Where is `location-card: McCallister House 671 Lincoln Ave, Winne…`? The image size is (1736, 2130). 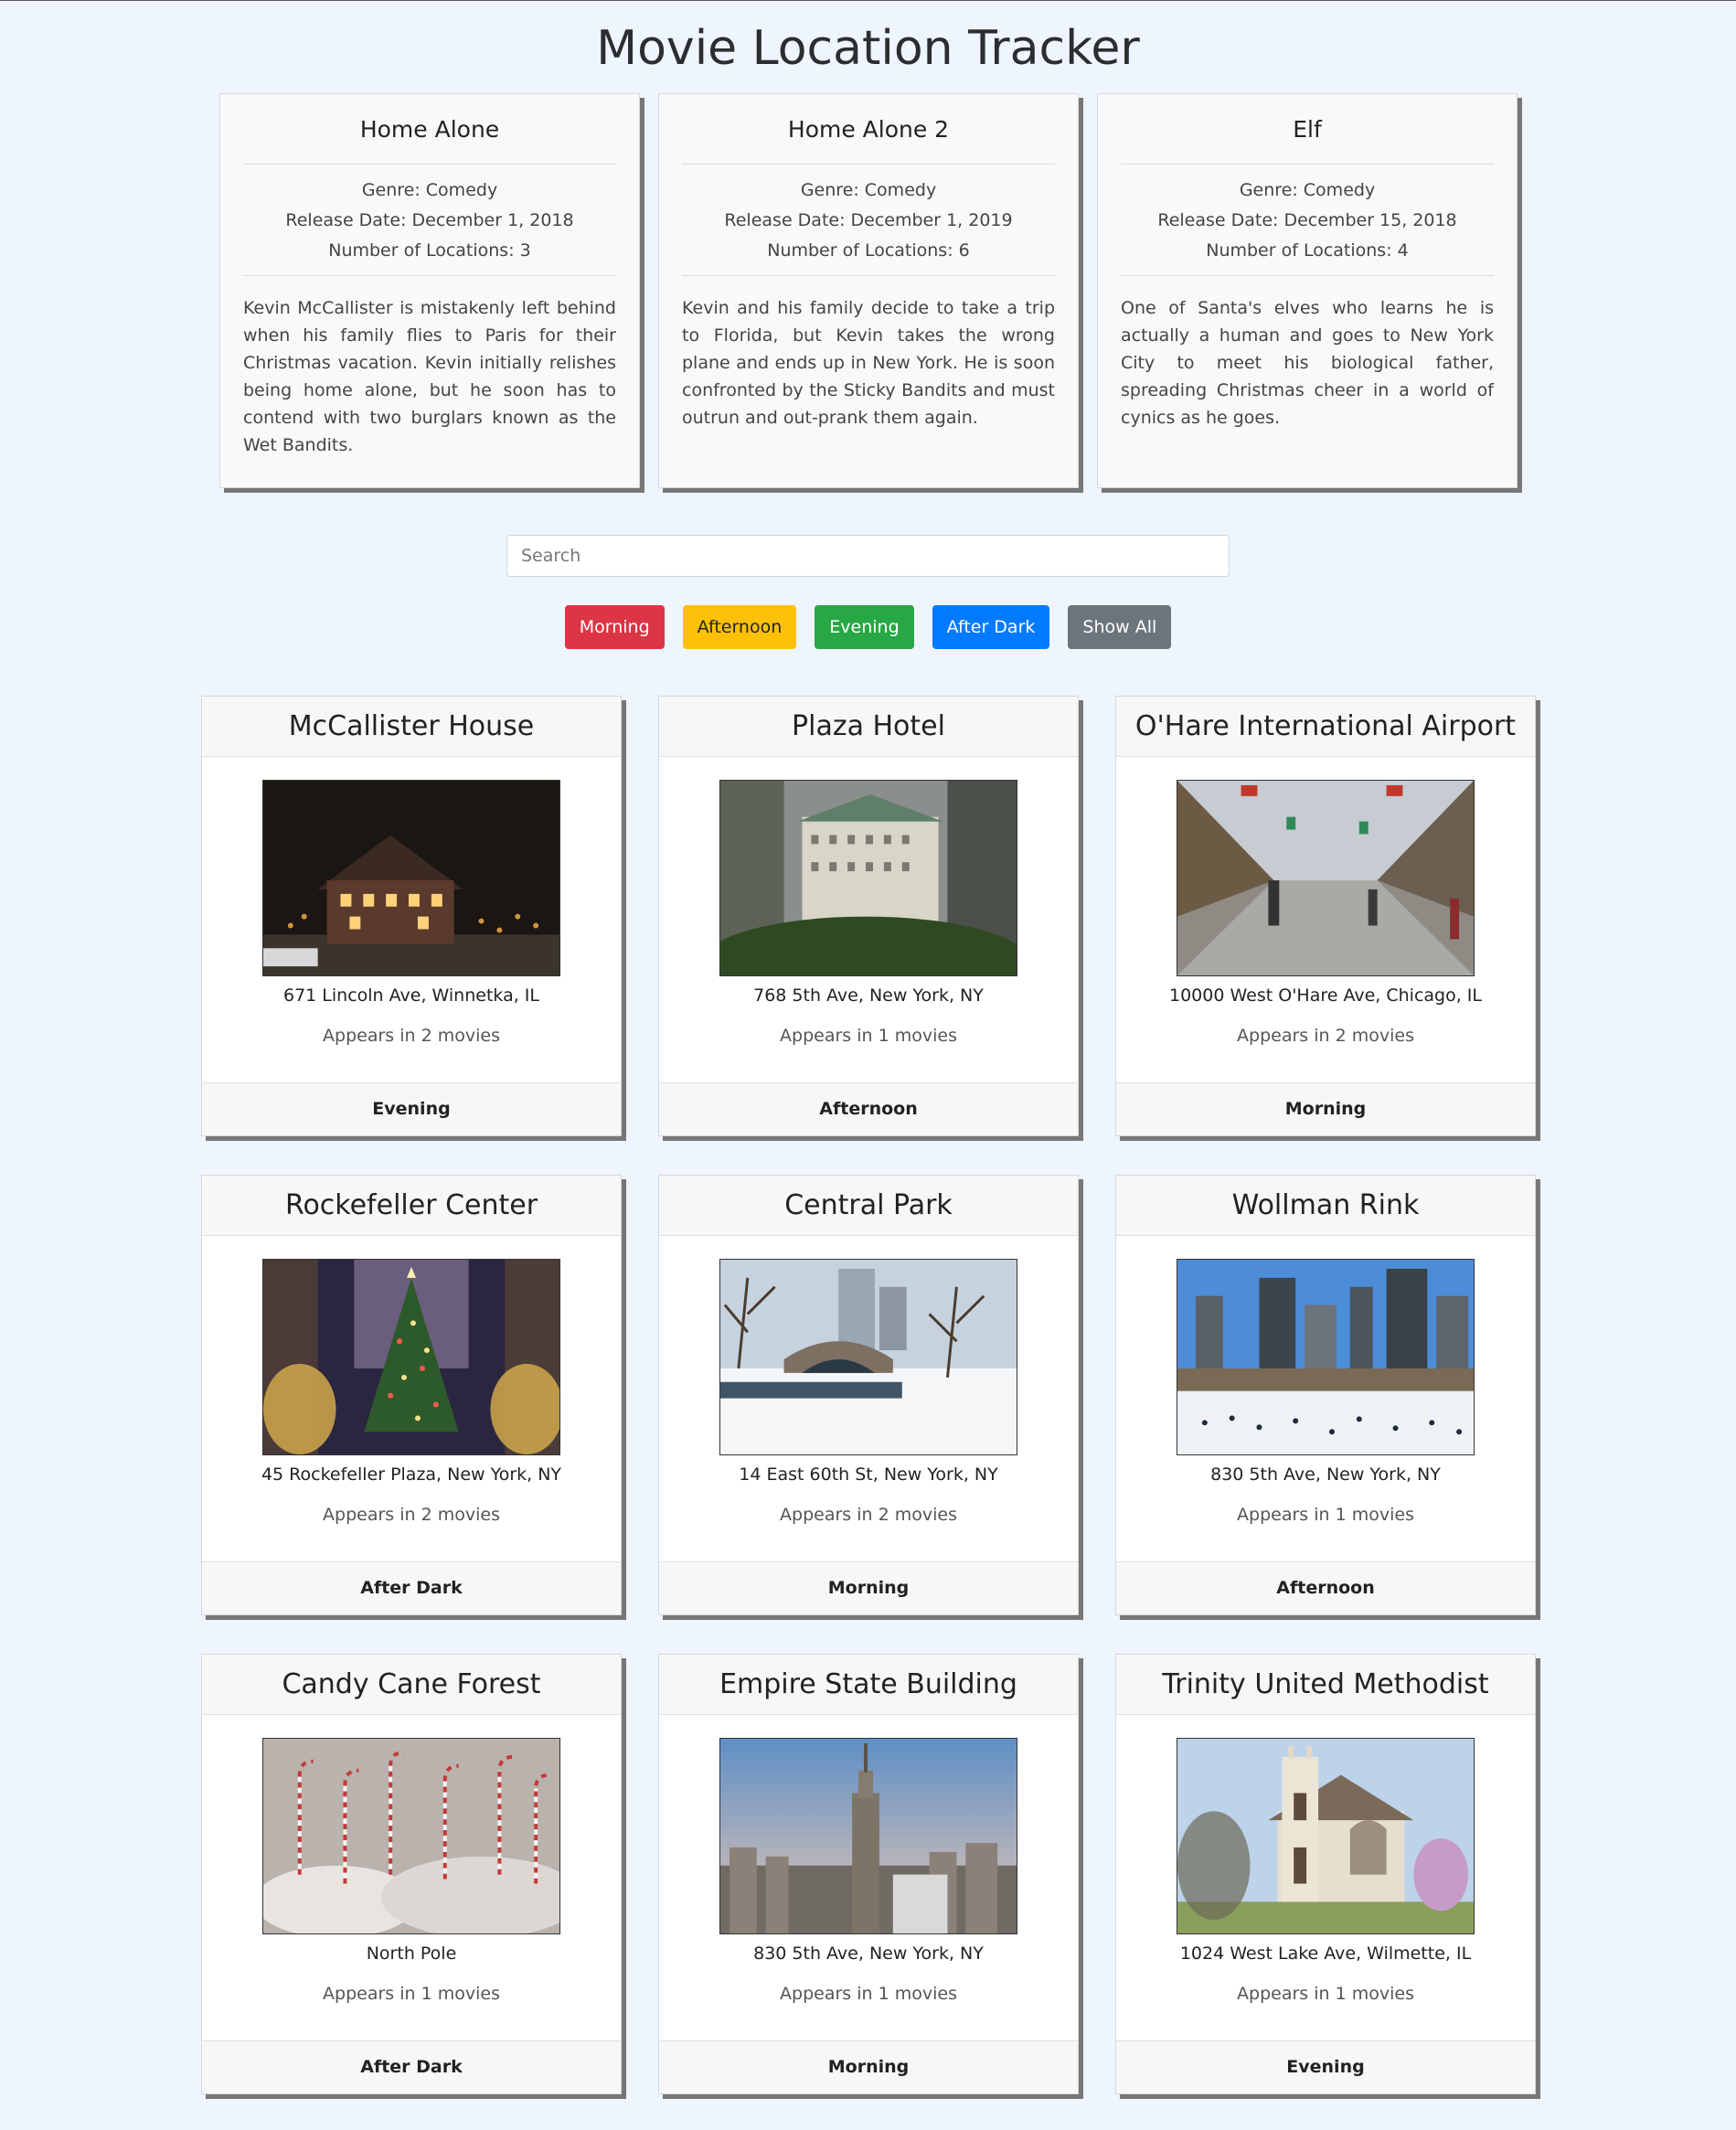 location-card: McCallister House 671 Lincoln Ave, Winne… is located at coordinates (411, 916).